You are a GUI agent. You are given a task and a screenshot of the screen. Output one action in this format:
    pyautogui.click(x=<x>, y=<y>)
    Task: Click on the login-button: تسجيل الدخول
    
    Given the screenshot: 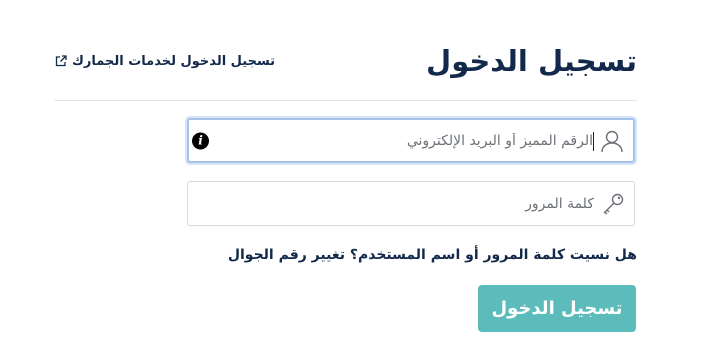 What is the action you would take?
    pyautogui.click(x=557, y=308)
    